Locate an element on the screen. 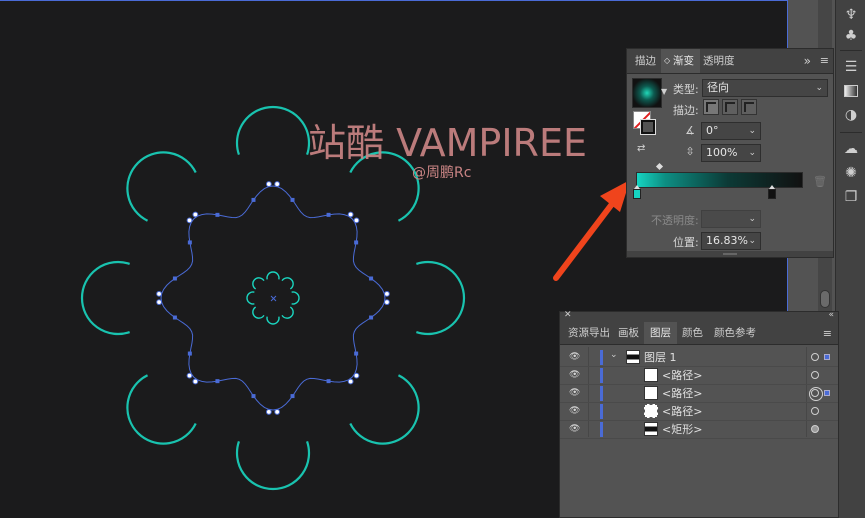 The width and height of the screenshot is (865, 518). layer-row: 👁 <矩形> is located at coordinates (699, 430).